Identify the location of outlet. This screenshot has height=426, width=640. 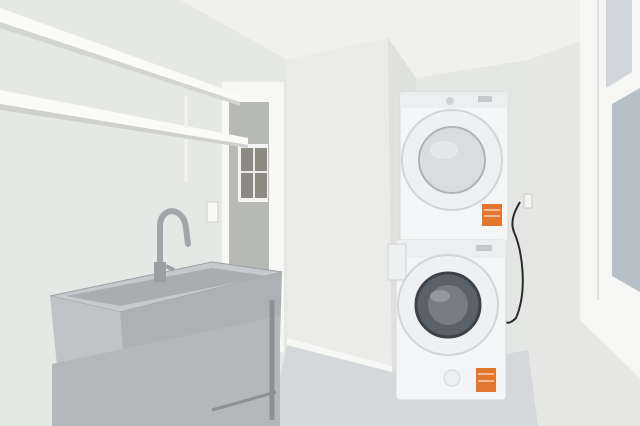
(528, 201).